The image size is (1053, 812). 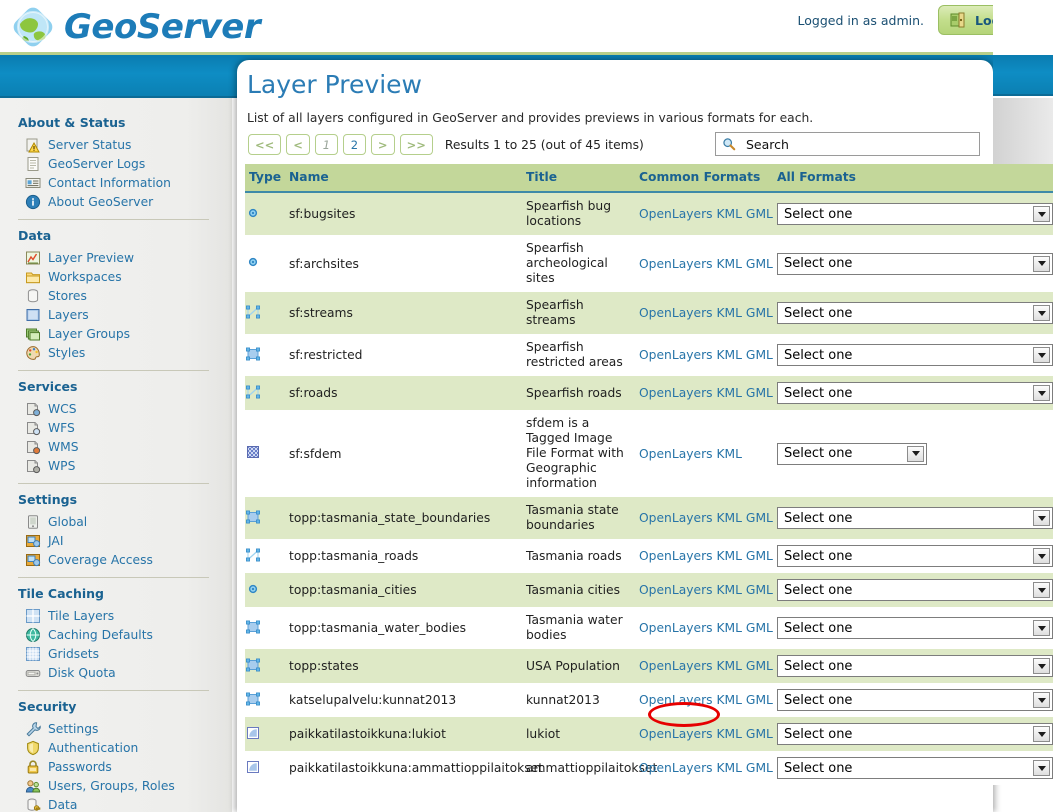 I want to click on sidebar-item-workspaces: Workspaces, so click(x=125, y=276).